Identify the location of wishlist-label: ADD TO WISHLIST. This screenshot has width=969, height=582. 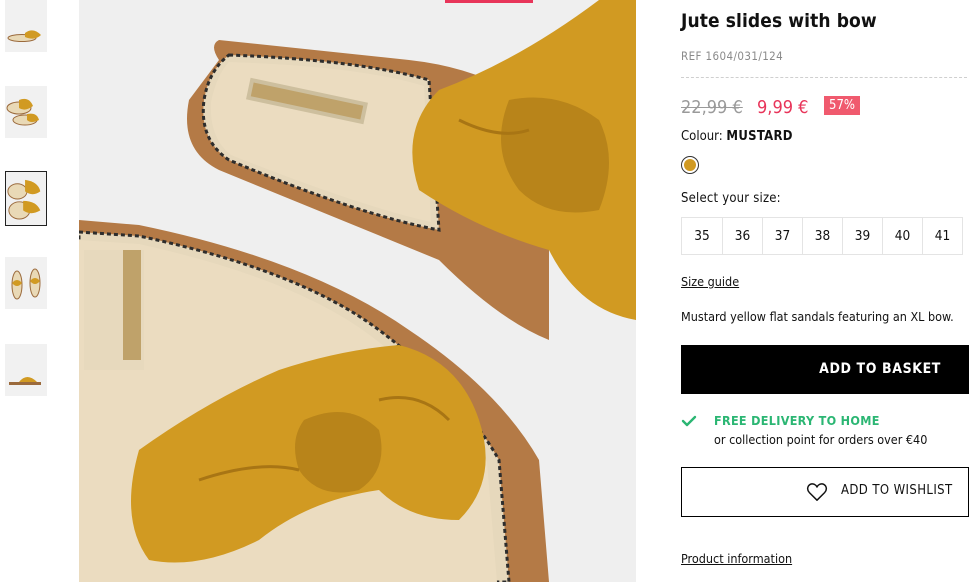
(897, 490).